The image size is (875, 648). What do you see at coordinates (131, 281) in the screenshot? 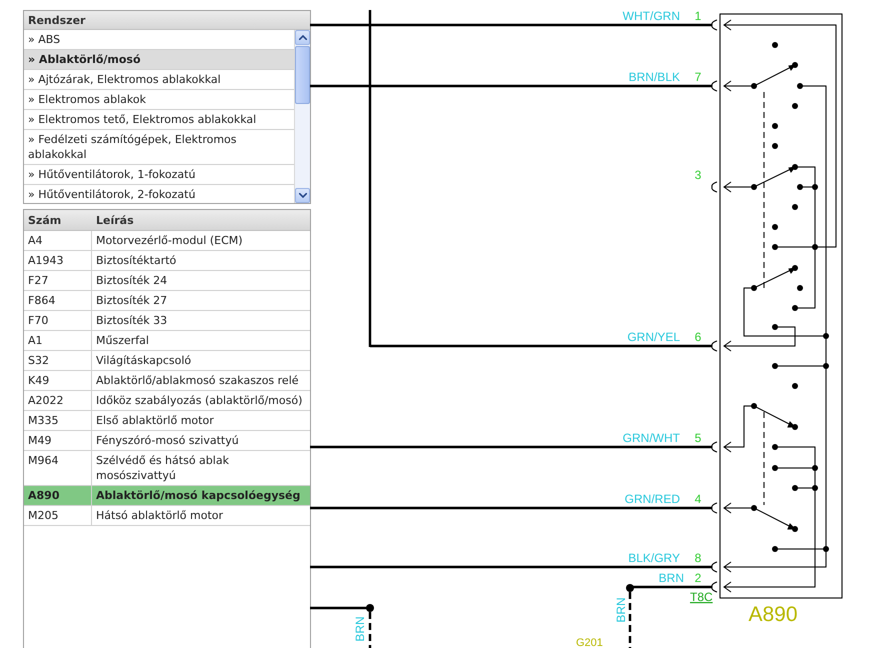
I see `table-cell-text: Biztosíték 24` at bounding box center [131, 281].